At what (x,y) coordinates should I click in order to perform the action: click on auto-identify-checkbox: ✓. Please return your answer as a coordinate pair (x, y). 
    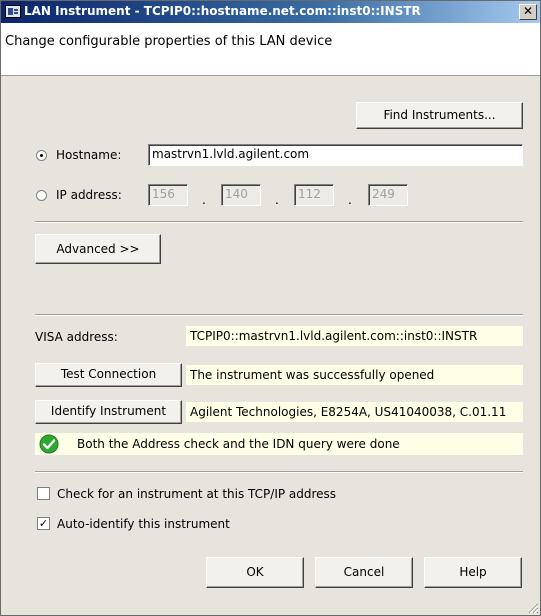
    Looking at the image, I should click on (43, 523).